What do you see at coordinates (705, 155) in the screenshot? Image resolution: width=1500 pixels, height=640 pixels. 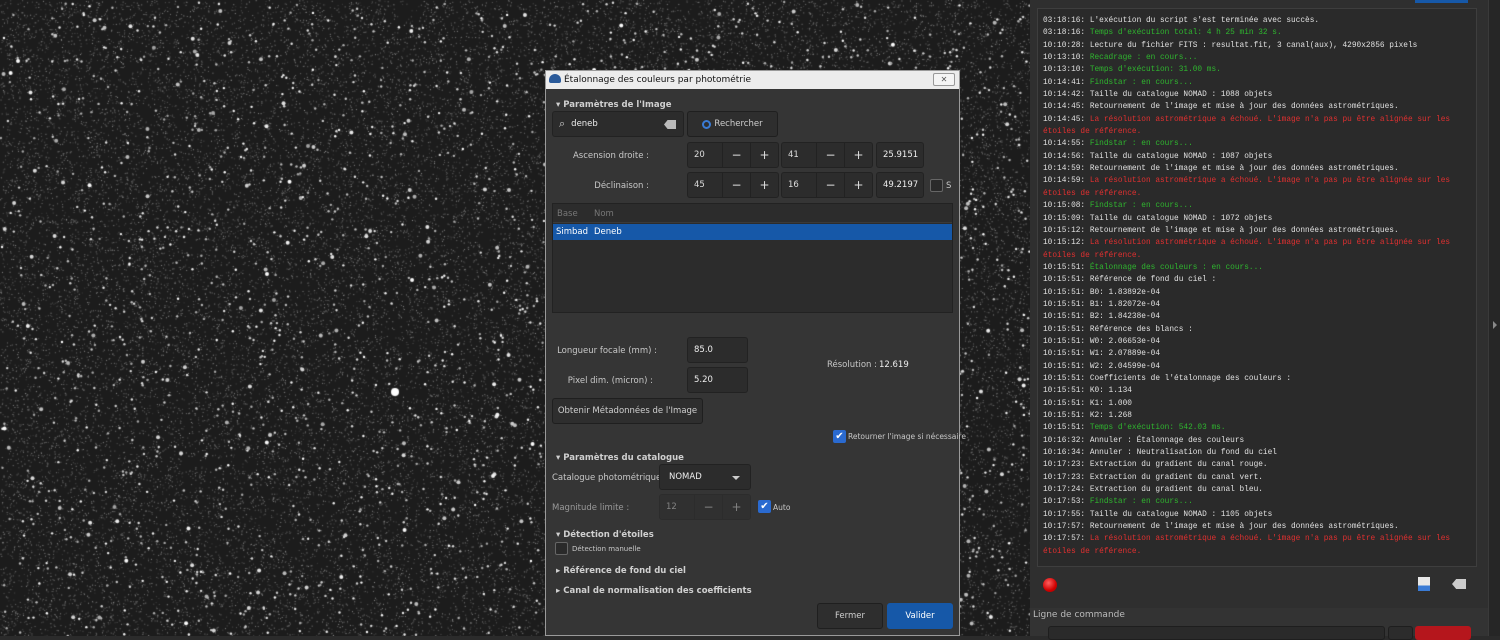 I see `ra-hours-value: 20` at bounding box center [705, 155].